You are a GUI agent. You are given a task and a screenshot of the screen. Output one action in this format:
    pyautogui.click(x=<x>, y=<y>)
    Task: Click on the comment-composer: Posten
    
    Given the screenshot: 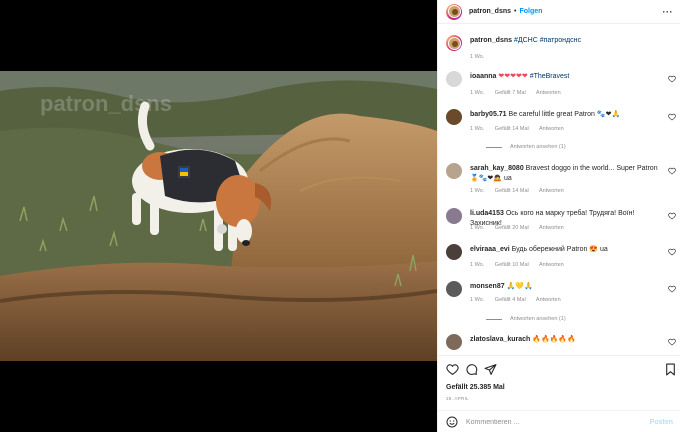 What is the action you would take?
    pyautogui.click(x=559, y=421)
    